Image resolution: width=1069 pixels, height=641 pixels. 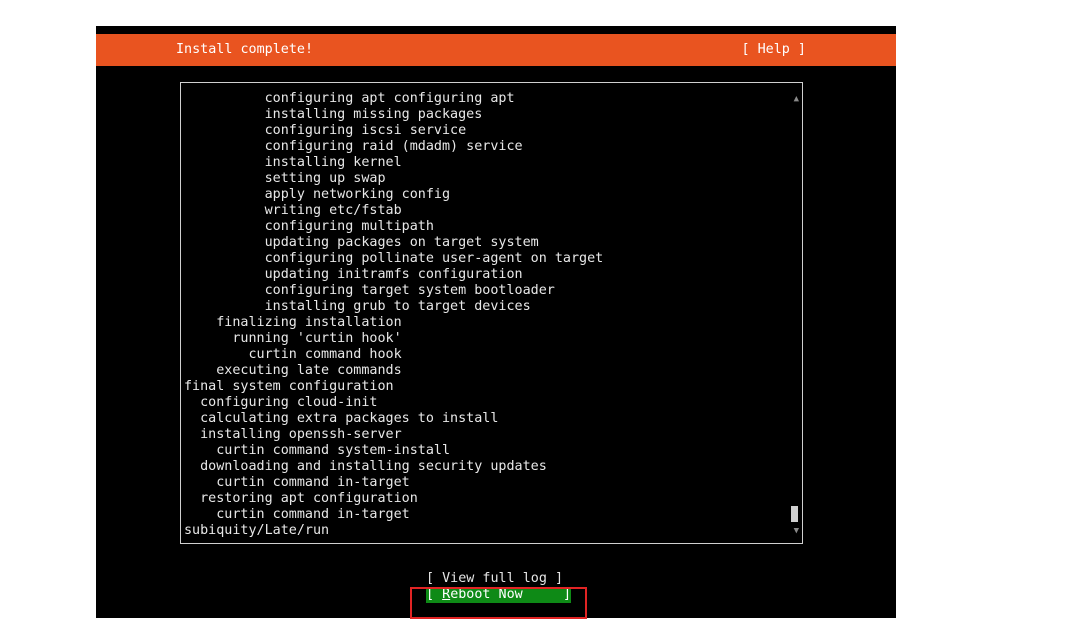 I want to click on log-line: calculating extra packages to install, so click(x=341, y=418).